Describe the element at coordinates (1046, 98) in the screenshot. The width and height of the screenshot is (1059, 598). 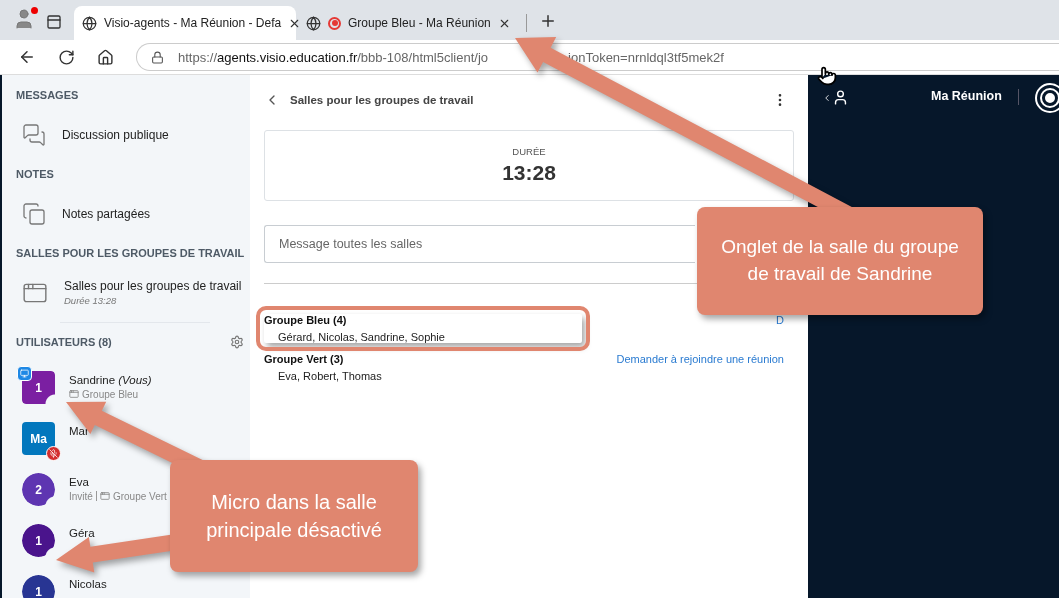
I see `record-button` at that location.